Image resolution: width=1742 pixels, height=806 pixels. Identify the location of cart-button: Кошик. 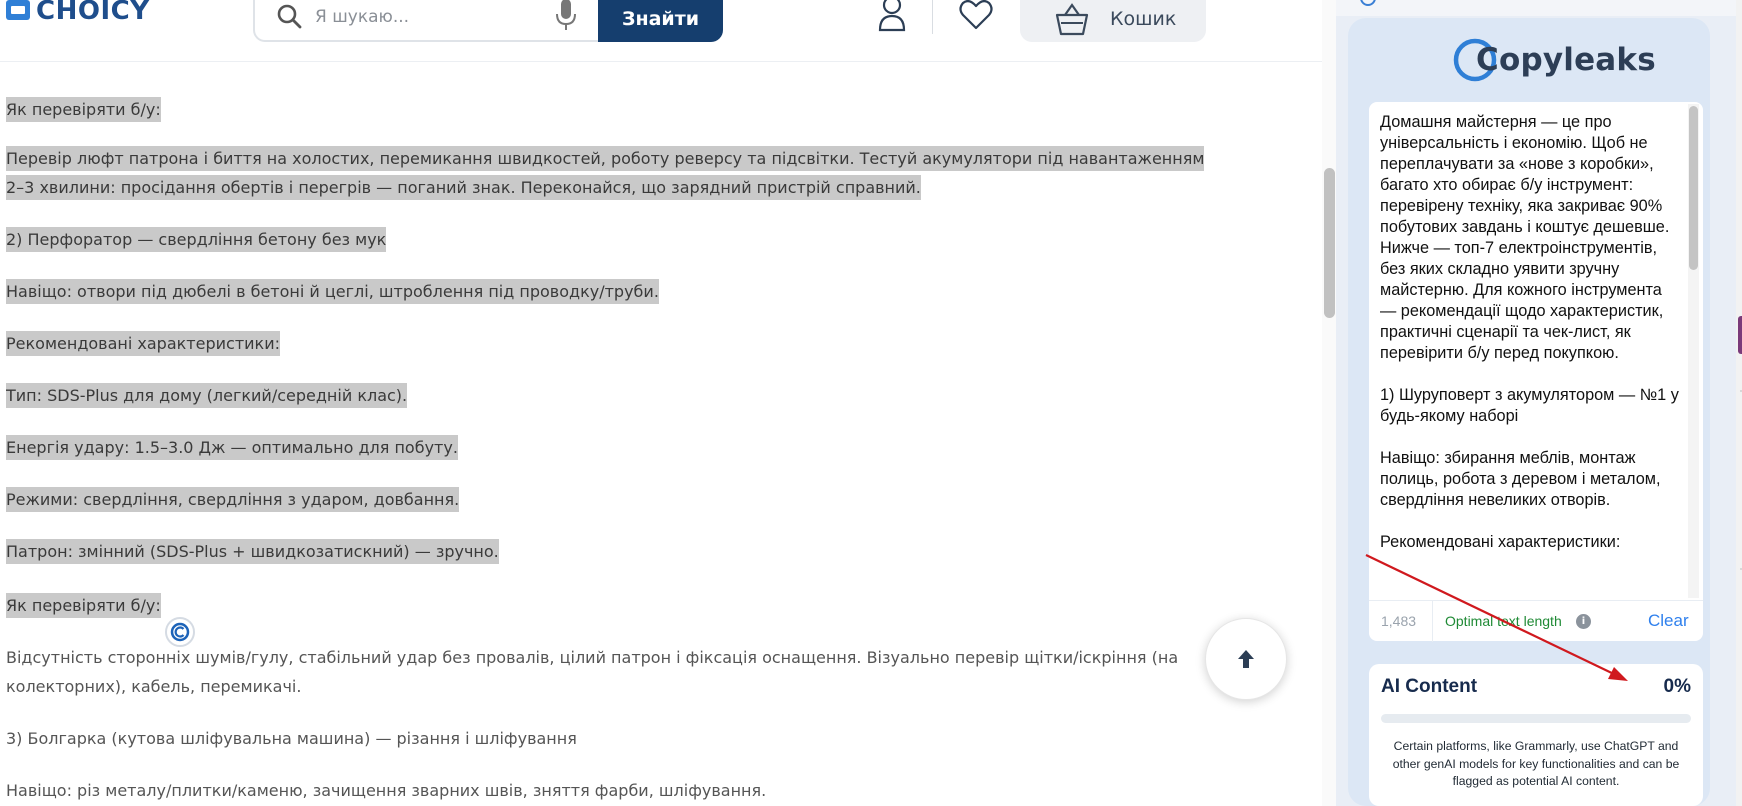
(1113, 21).